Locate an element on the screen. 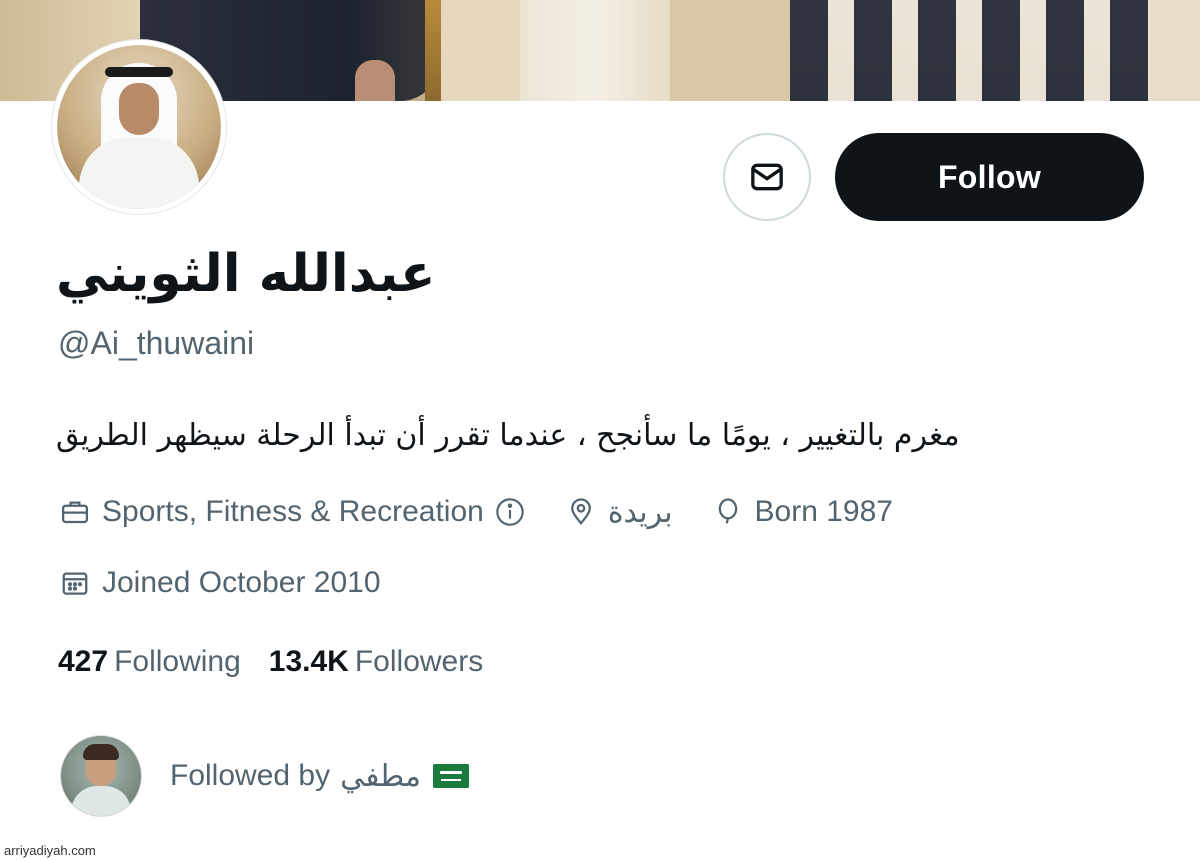  followers-label: Followers is located at coordinates (419, 661).